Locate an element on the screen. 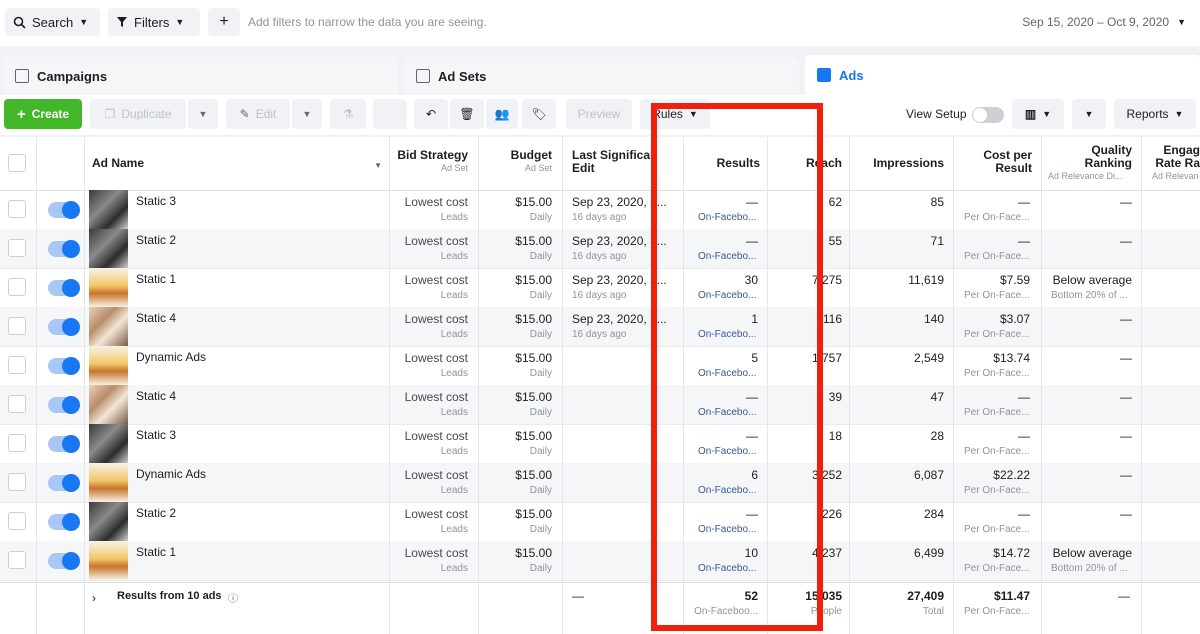  blank-button is located at coordinates (390, 114).